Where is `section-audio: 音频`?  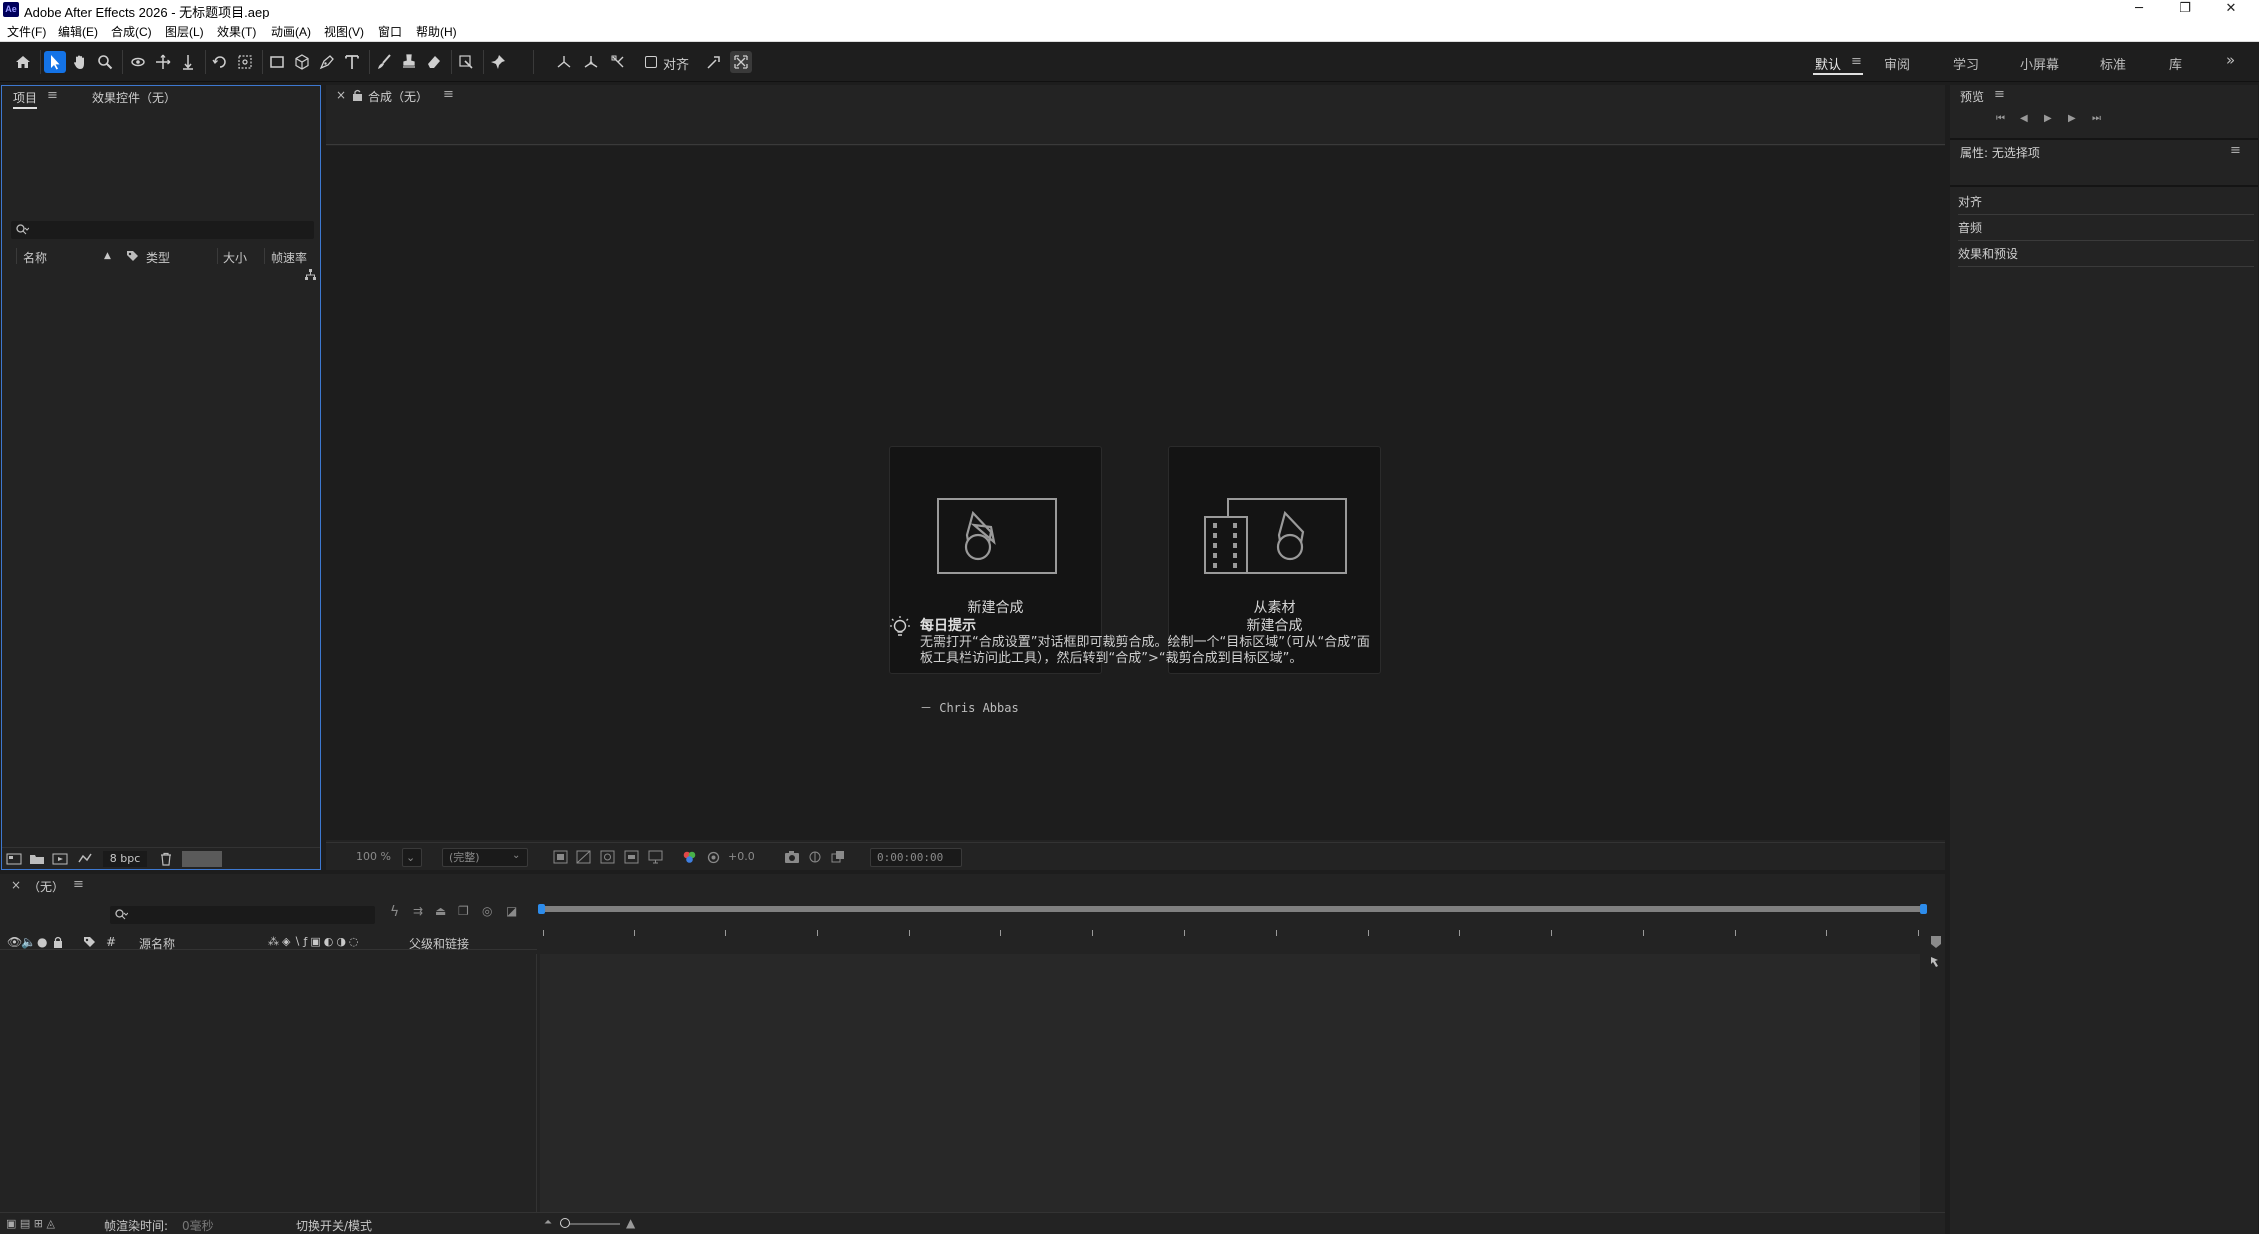 section-audio: 音频 is located at coordinates (2106, 230).